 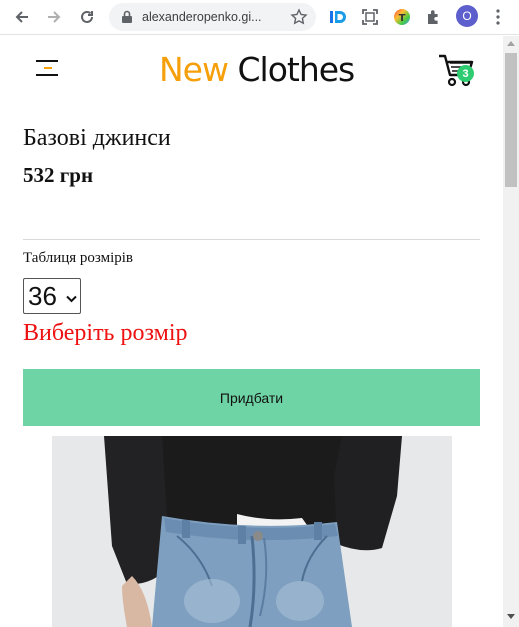 What do you see at coordinates (296, 69) in the screenshot?
I see `brand-main-text: Clothes` at bounding box center [296, 69].